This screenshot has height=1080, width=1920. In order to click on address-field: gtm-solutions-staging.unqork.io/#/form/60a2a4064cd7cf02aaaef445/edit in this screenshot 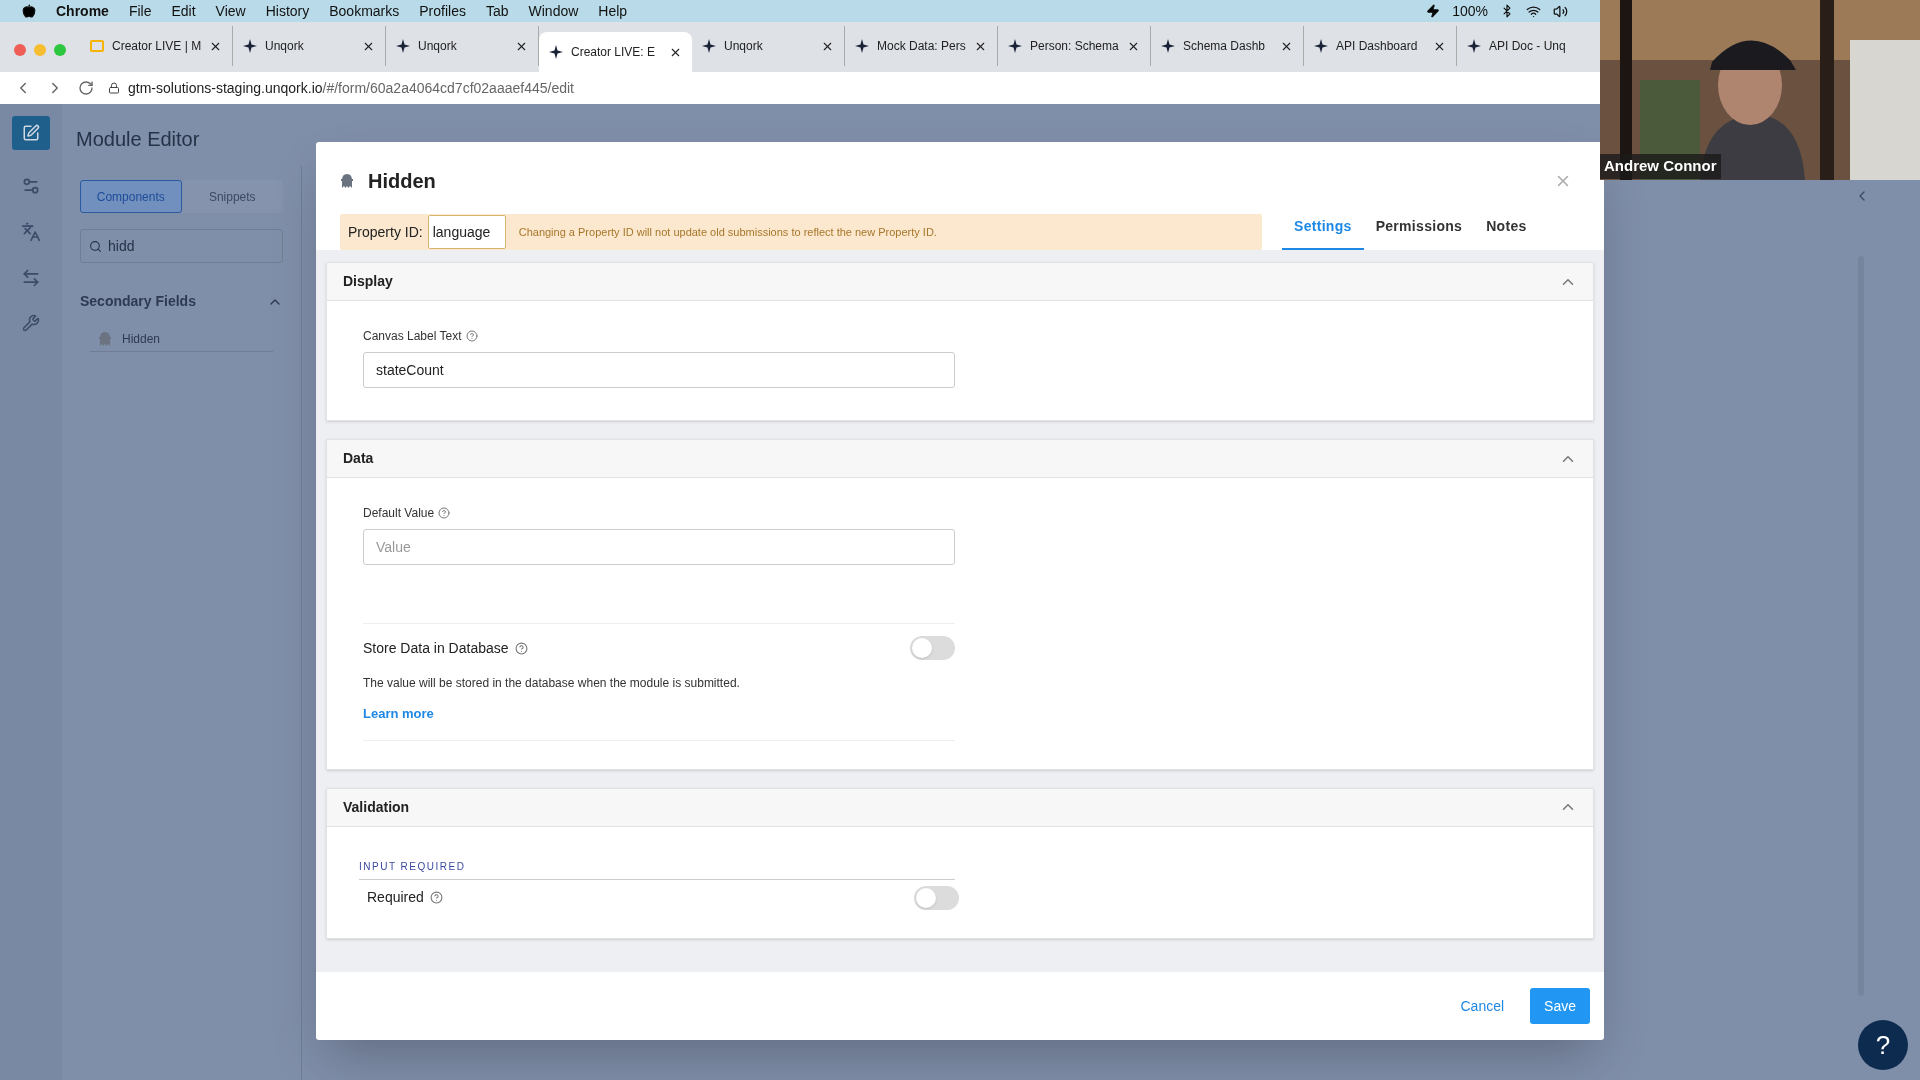, I will do `click(341, 88)`.